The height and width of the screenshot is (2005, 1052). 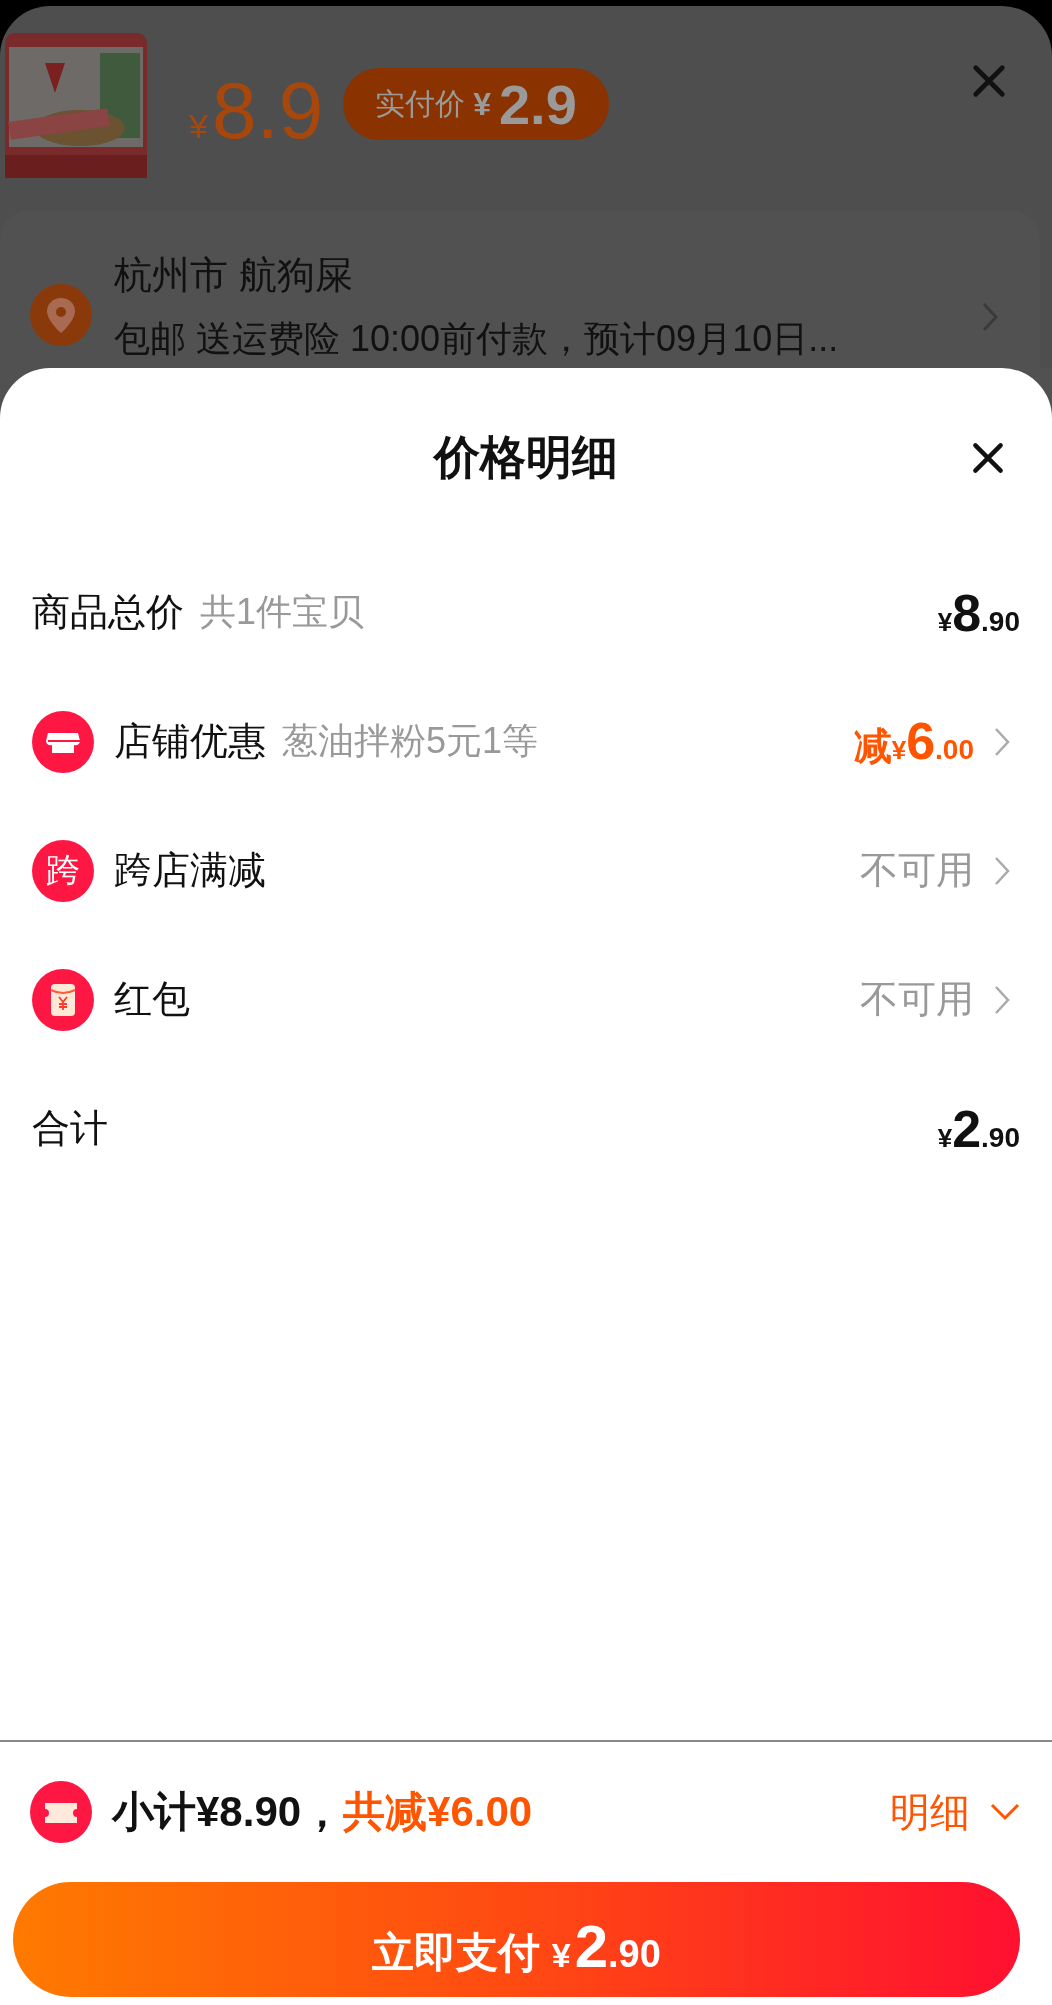 I want to click on discount-amount: 减¥6.00, so click(x=913, y=741).